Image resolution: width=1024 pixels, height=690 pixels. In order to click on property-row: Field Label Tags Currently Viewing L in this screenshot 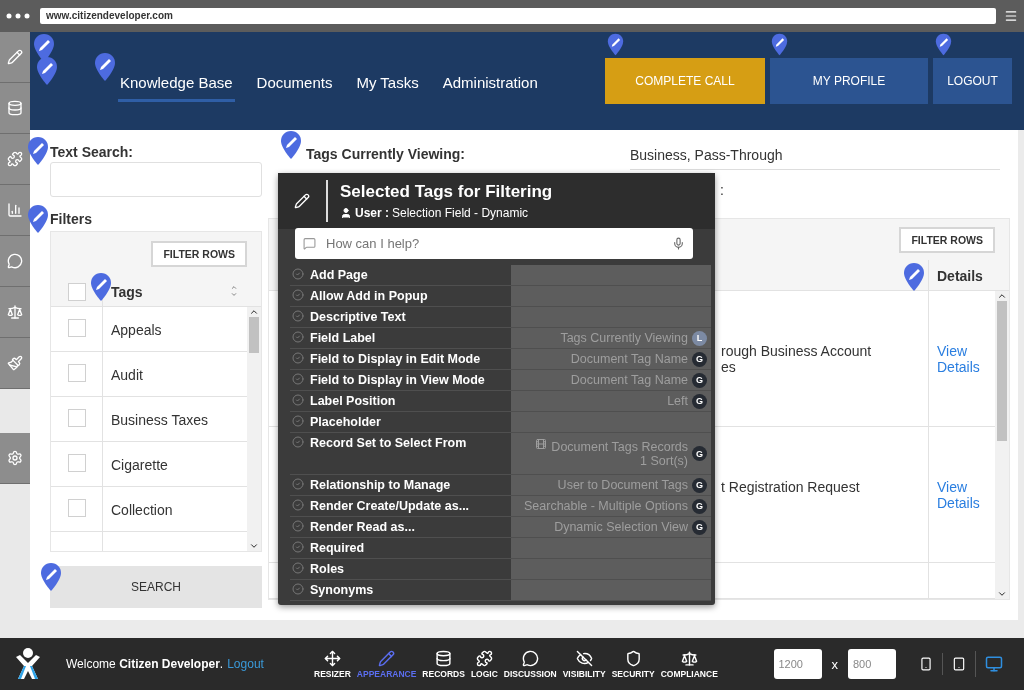, I will do `click(500, 338)`.